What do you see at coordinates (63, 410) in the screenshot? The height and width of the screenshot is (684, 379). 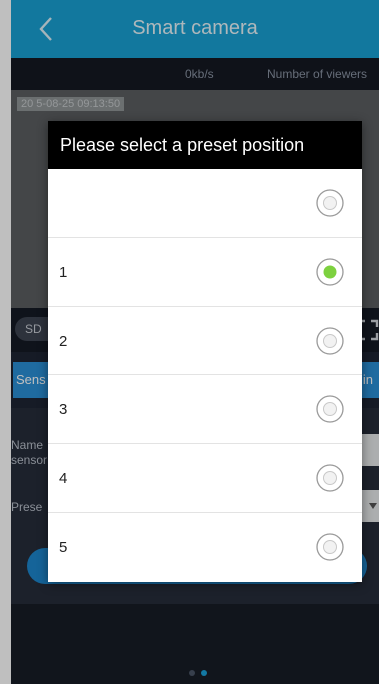 I see `preset-option-label: 3` at bounding box center [63, 410].